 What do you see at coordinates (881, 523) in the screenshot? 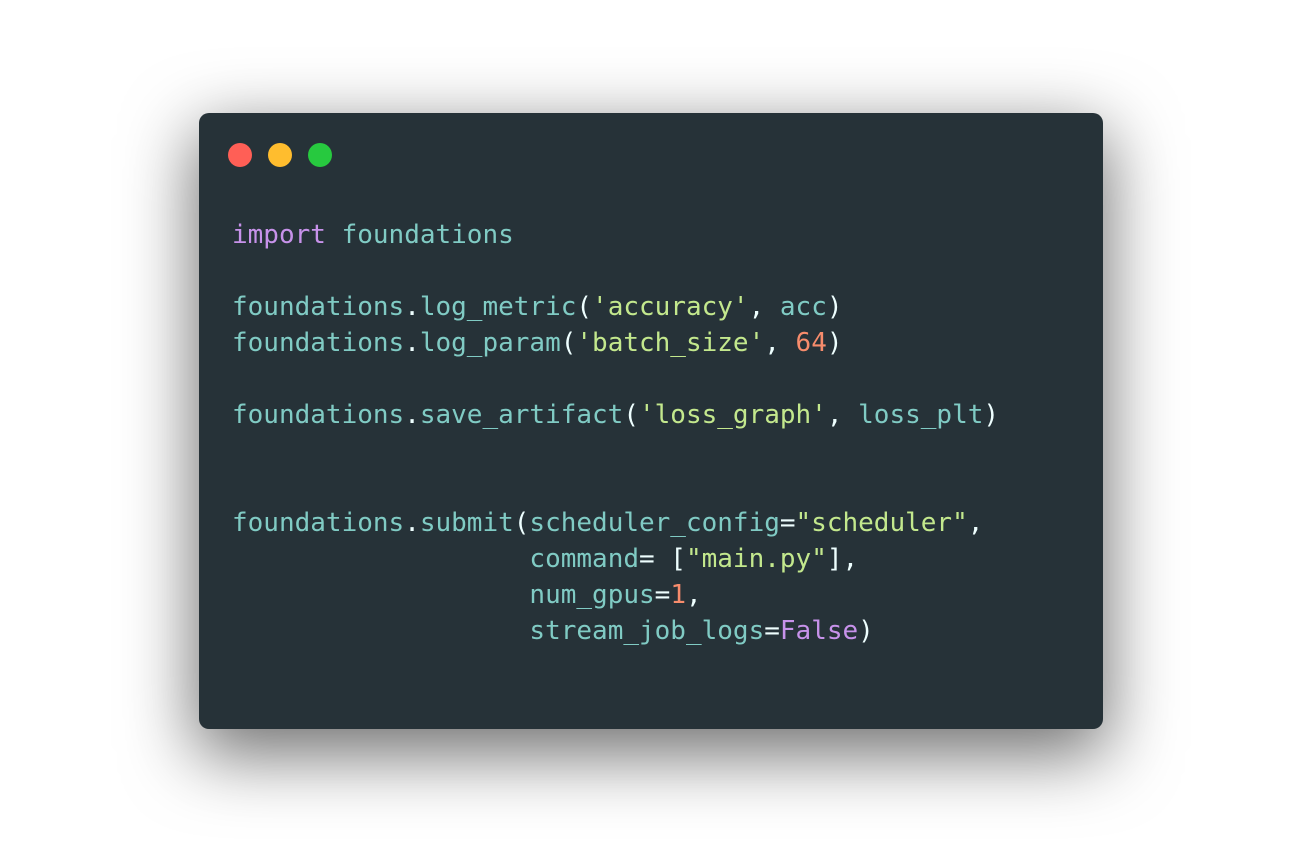
I see `code-token: "scheduler"` at bounding box center [881, 523].